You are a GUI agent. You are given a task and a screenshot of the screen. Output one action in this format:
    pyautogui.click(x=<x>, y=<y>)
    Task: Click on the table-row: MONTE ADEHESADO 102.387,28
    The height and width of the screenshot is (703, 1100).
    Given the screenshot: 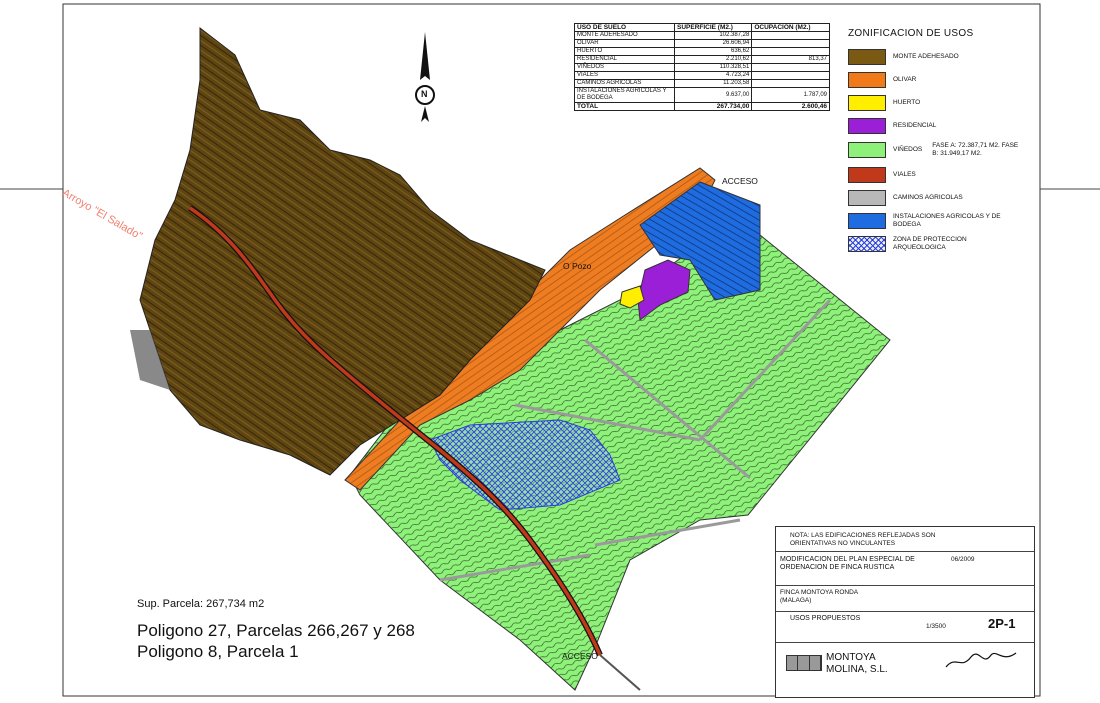 What is the action you would take?
    pyautogui.click(x=702, y=35)
    